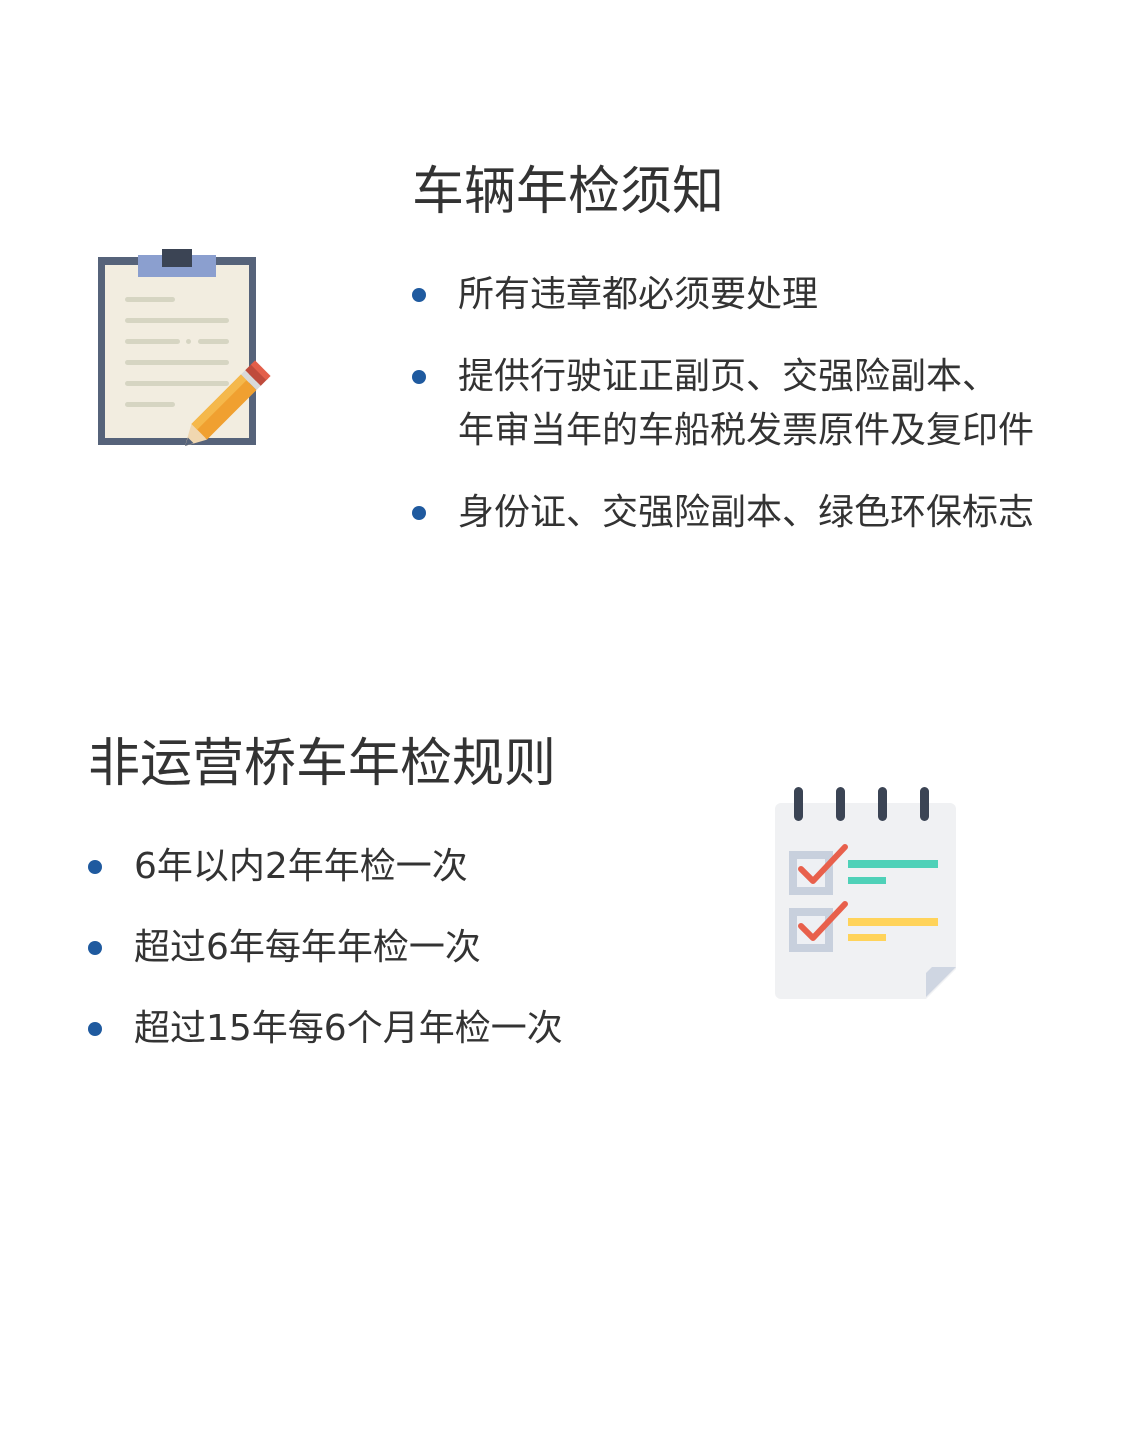  What do you see at coordinates (638, 294) in the screenshot?
I see `list-item-text: 所有违章都必须要处理` at bounding box center [638, 294].